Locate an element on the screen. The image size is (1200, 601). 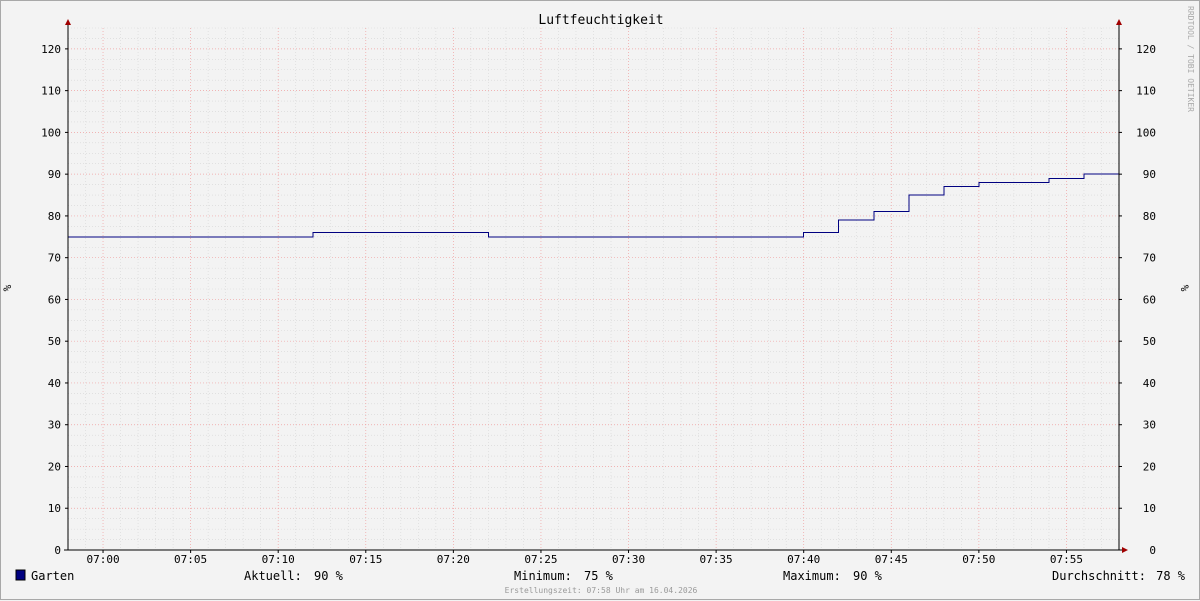
x-tick-label: 07:05 is located at coordinates (190, 559).